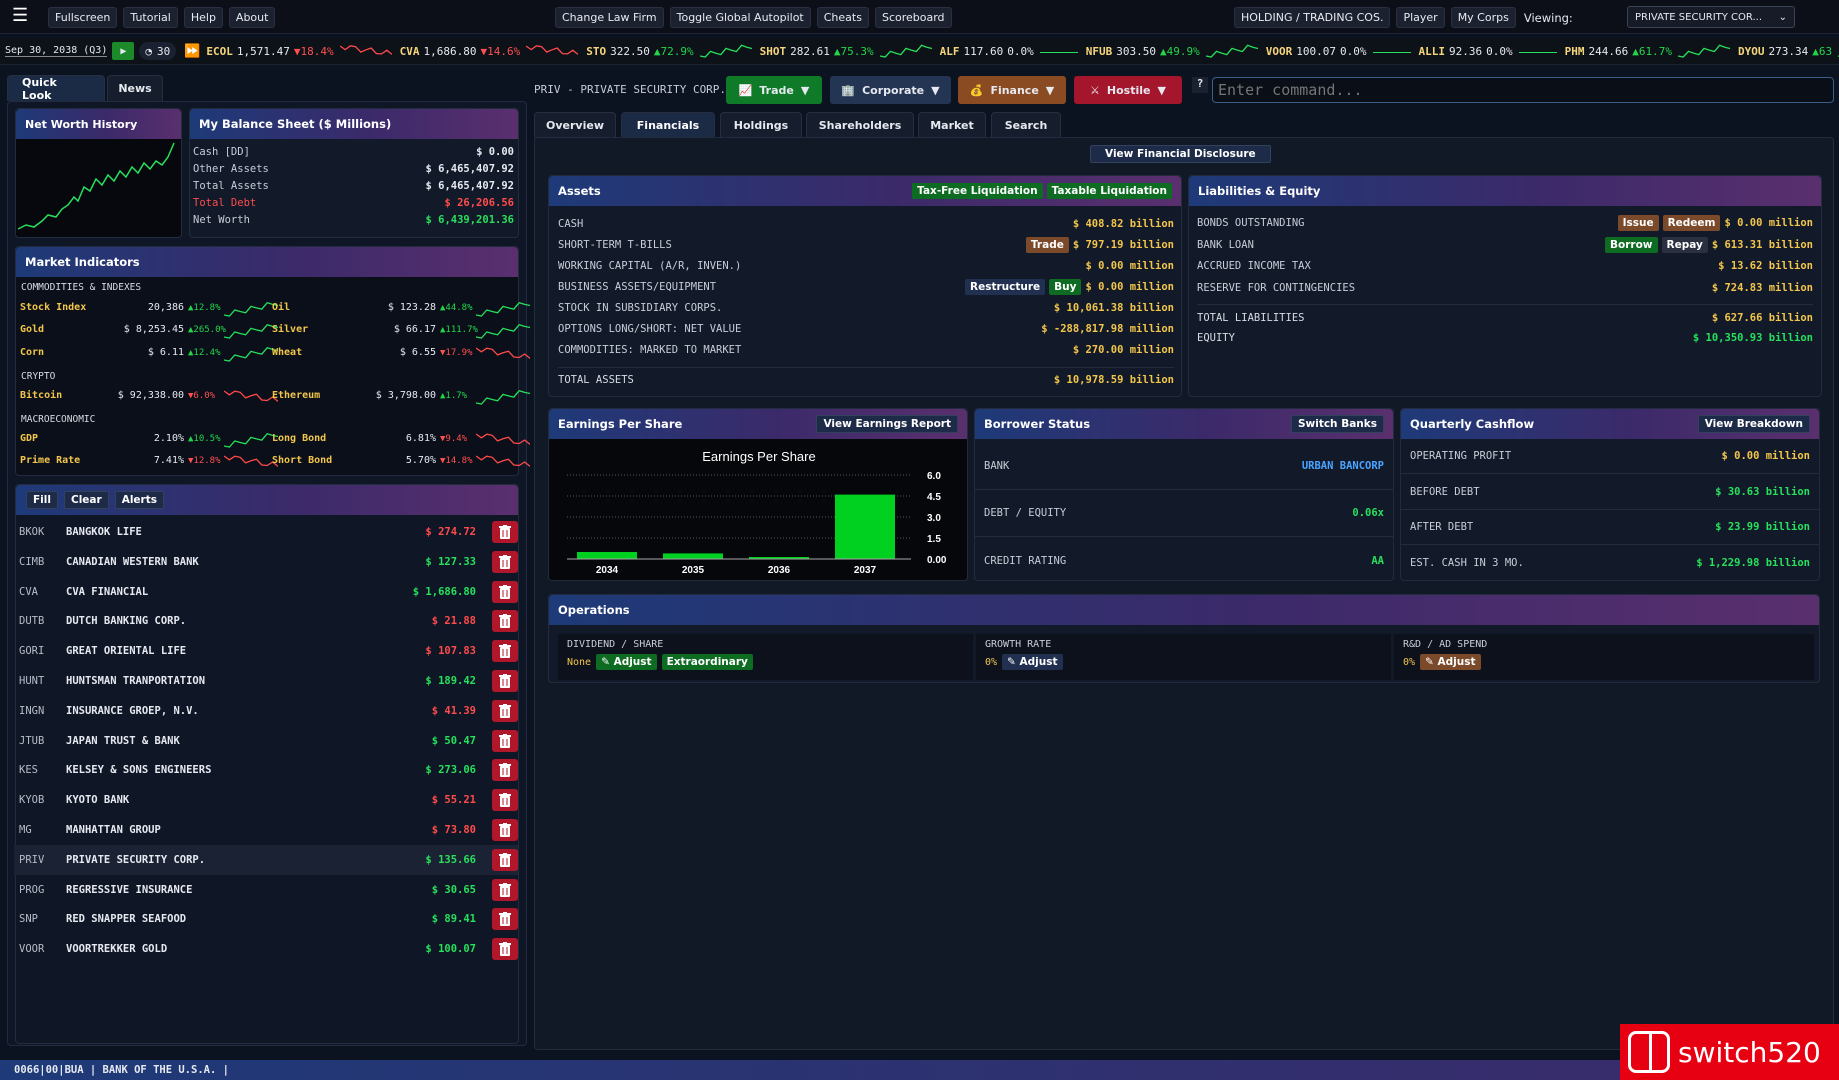 The height and width of the screenshot is (1080, 1839). What do you see at coordinates (761, 125) in the screenshot?
I see `tab-holdings: Holdings` at bounding box center [761, 125].